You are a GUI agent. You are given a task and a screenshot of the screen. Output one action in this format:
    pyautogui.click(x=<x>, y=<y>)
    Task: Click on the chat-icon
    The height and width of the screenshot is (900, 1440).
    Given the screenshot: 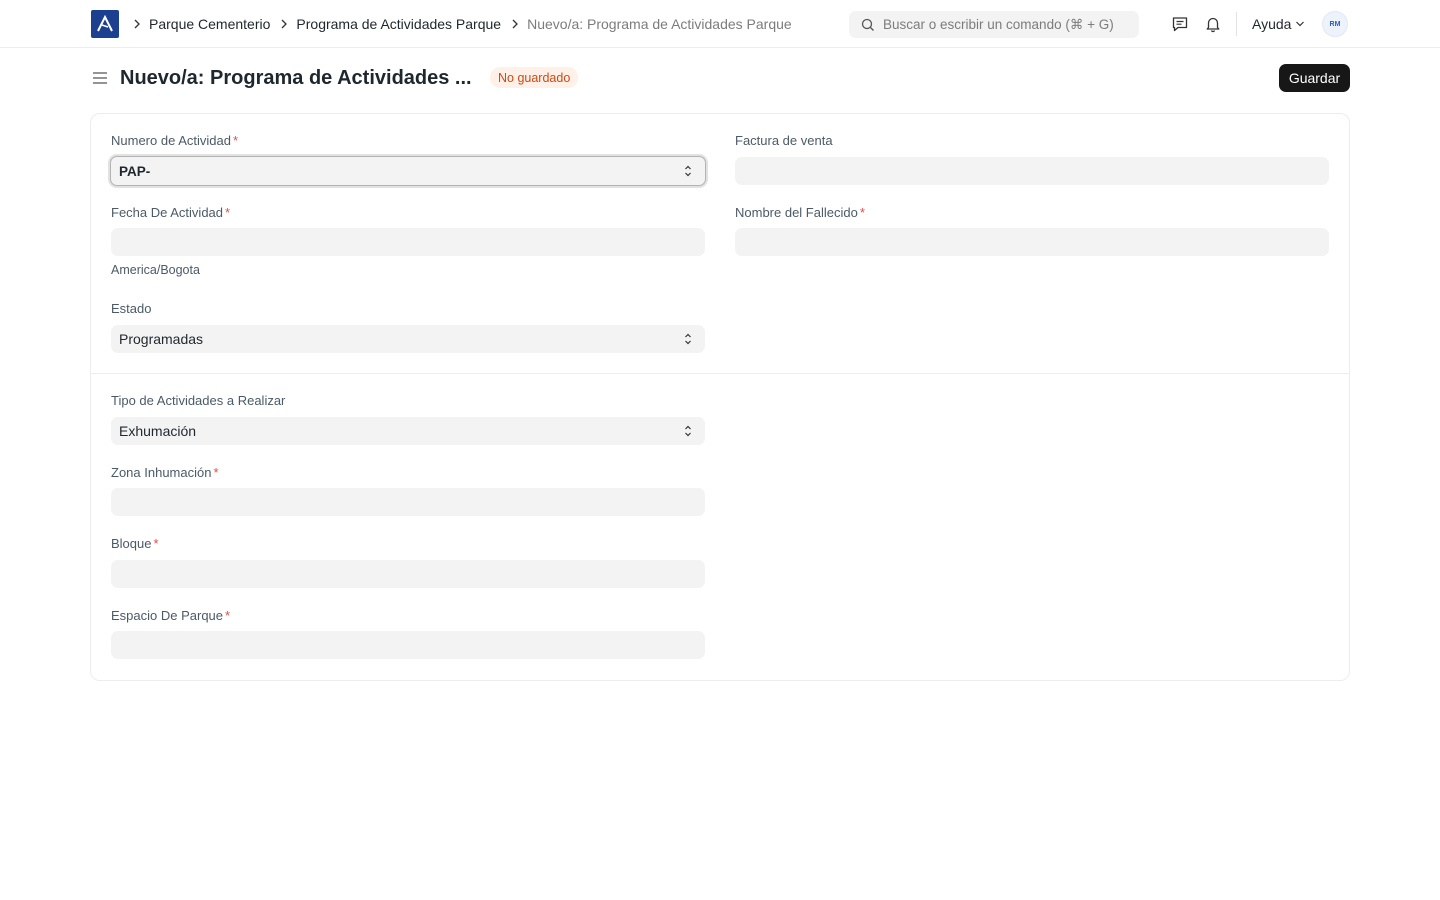 What is the action you would take?
    pyautogui.click(x=1180, y=24)
    